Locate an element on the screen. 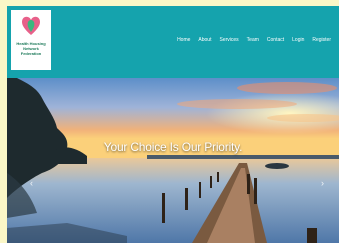 Image resolution: width=339 pixels, height=243 pixels. nav-team: Team is located at coordinates (253, 40).